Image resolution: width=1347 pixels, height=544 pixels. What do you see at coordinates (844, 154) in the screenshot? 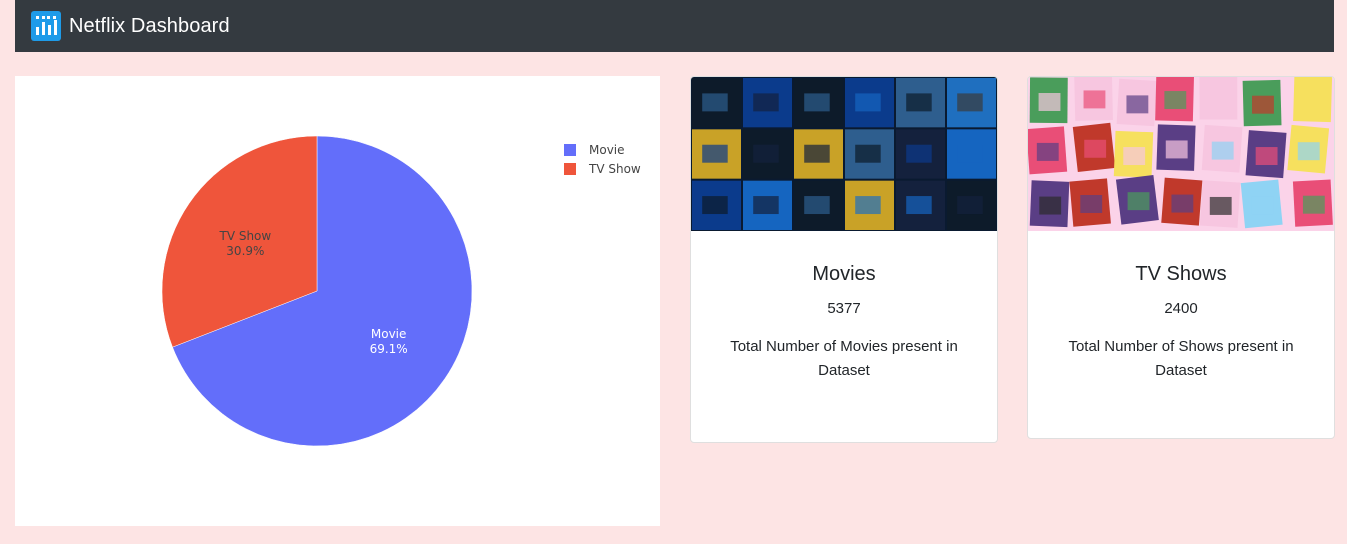
I see `movies-poster-image` at bounding box center [844, 154].